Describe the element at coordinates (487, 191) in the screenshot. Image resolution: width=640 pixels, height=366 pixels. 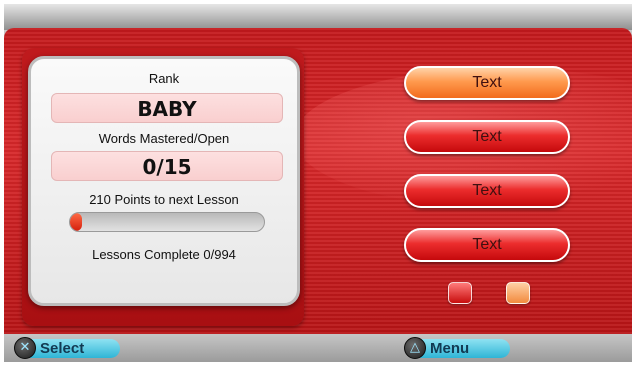
I see `menu-button-3: Text` at that location.